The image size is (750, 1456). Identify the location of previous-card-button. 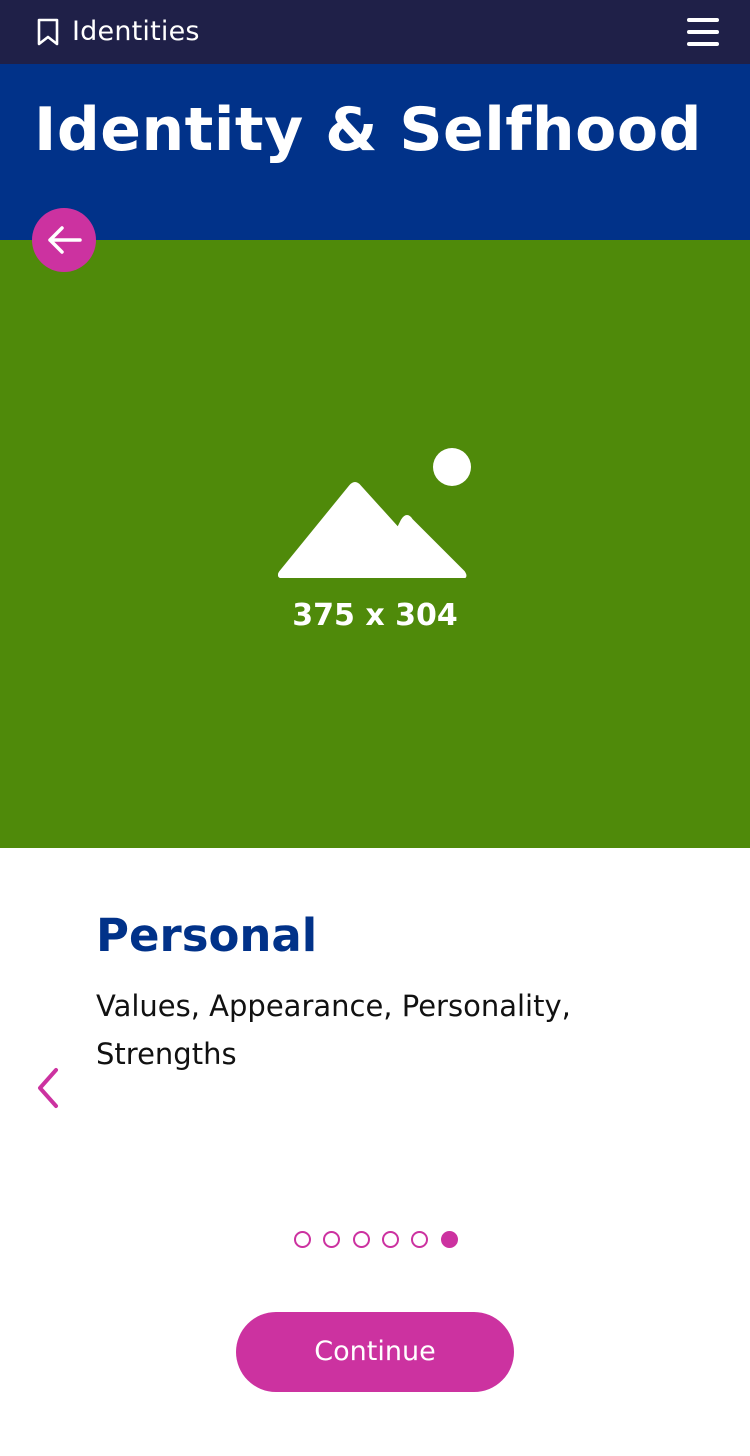
(50, 1088).